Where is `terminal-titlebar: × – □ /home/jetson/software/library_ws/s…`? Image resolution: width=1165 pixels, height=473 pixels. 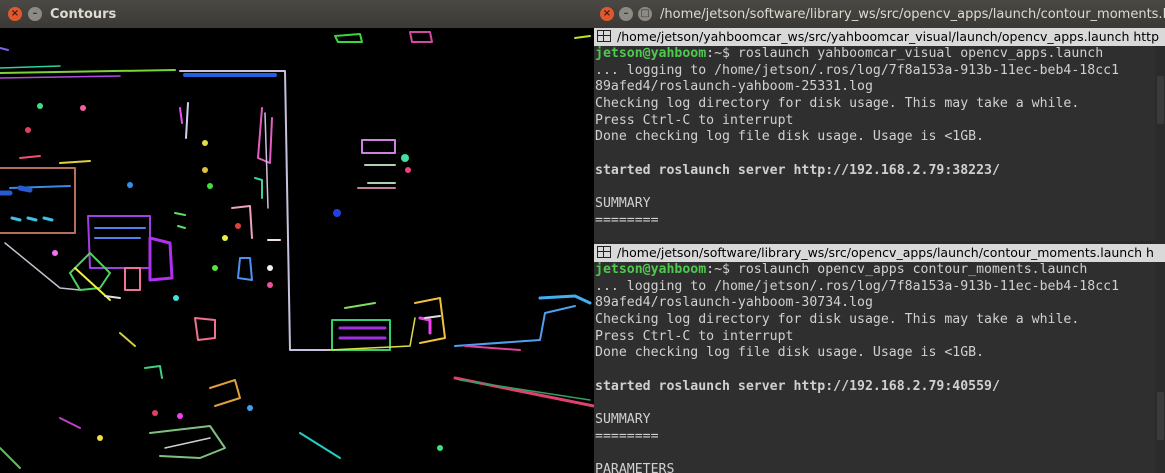 terminal-titlebar: × – □ /home/jetson/software/library_ws/s… is located at coordinates (879, 14).